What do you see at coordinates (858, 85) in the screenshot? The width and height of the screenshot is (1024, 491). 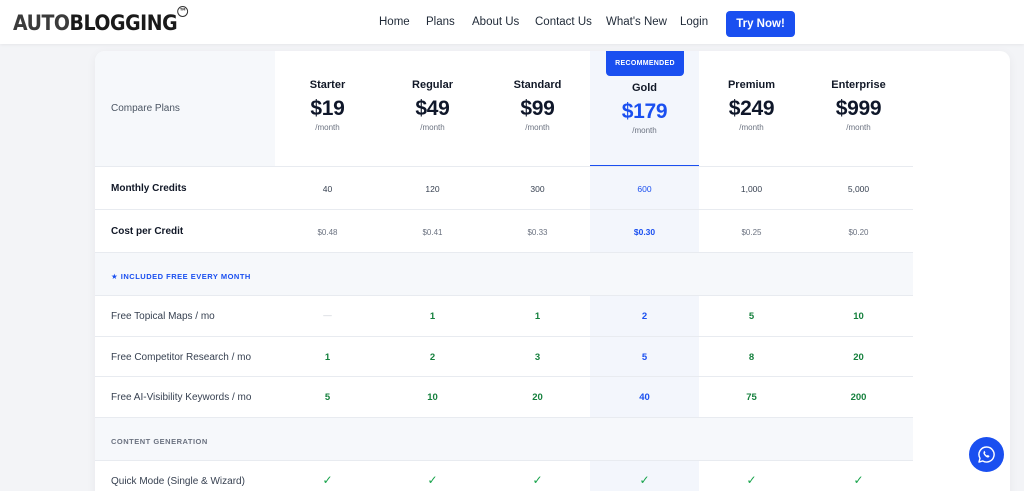 I see `plan-name: Enterprise` at bounding box center [858, 85].